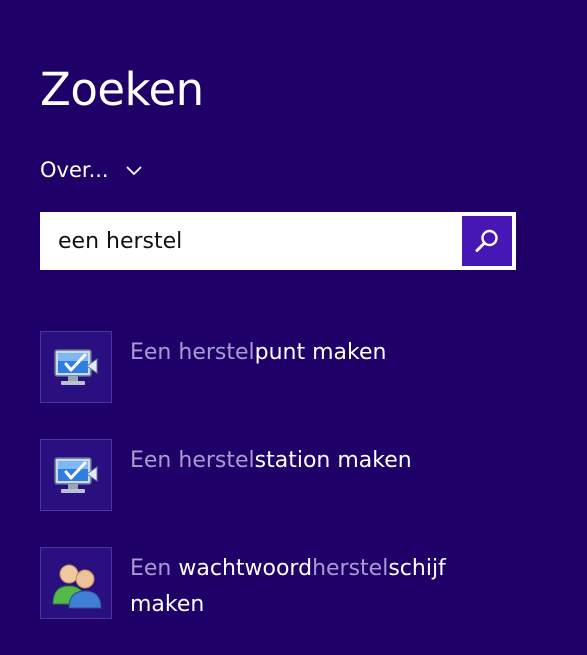 This screenshot has width=587, height=655. What do you see at coordinates (122, 89) in the screenshot?
I see `page-title: Zoeken` at bounding box center [122, 89].